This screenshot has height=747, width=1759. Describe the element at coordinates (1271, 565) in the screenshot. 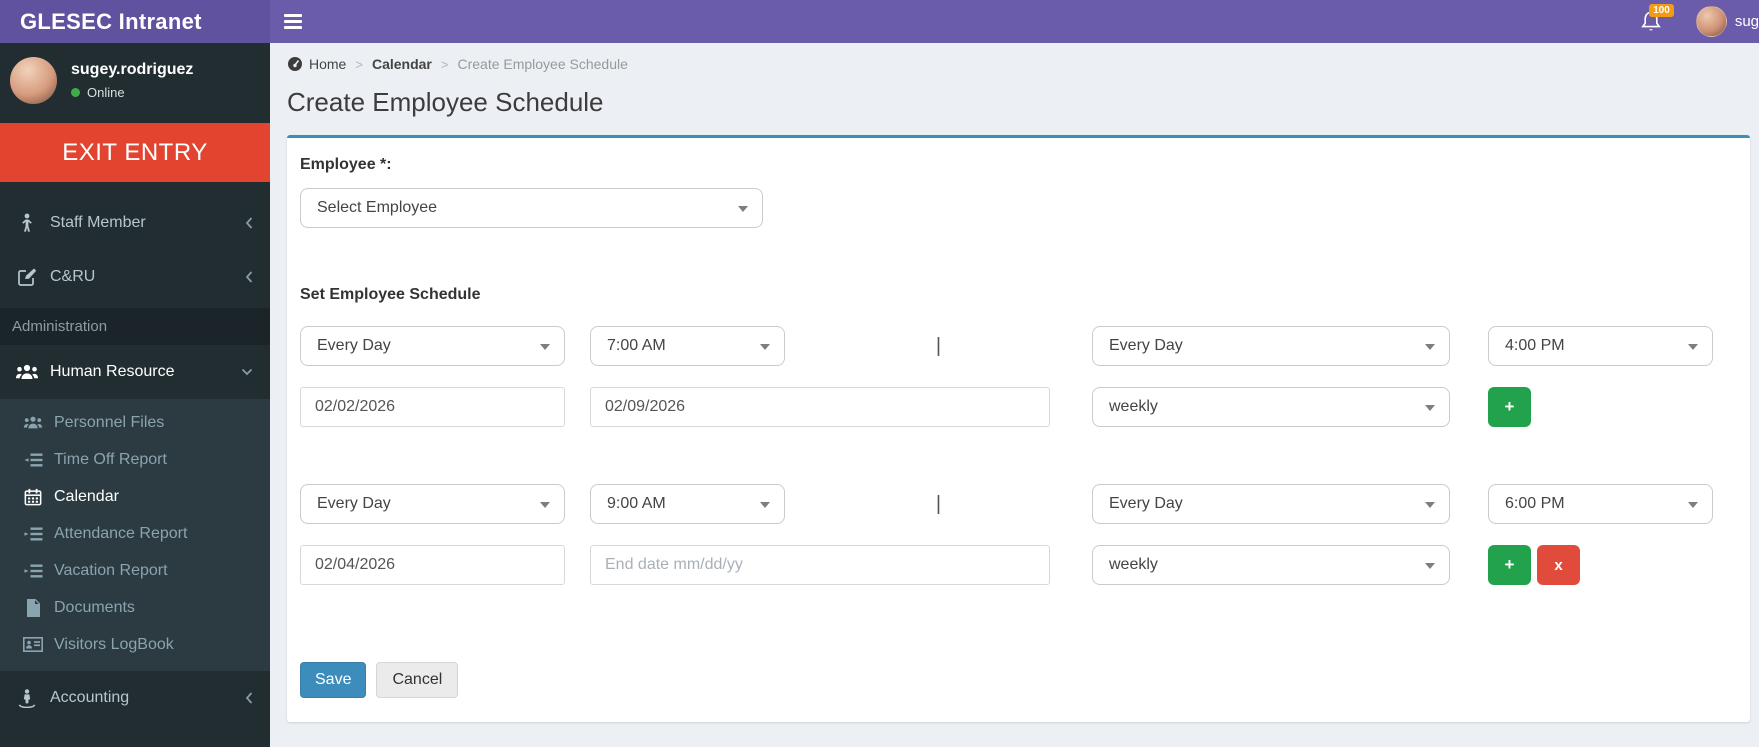

I see `schedule-2-frequency-select: weekly` at that location.